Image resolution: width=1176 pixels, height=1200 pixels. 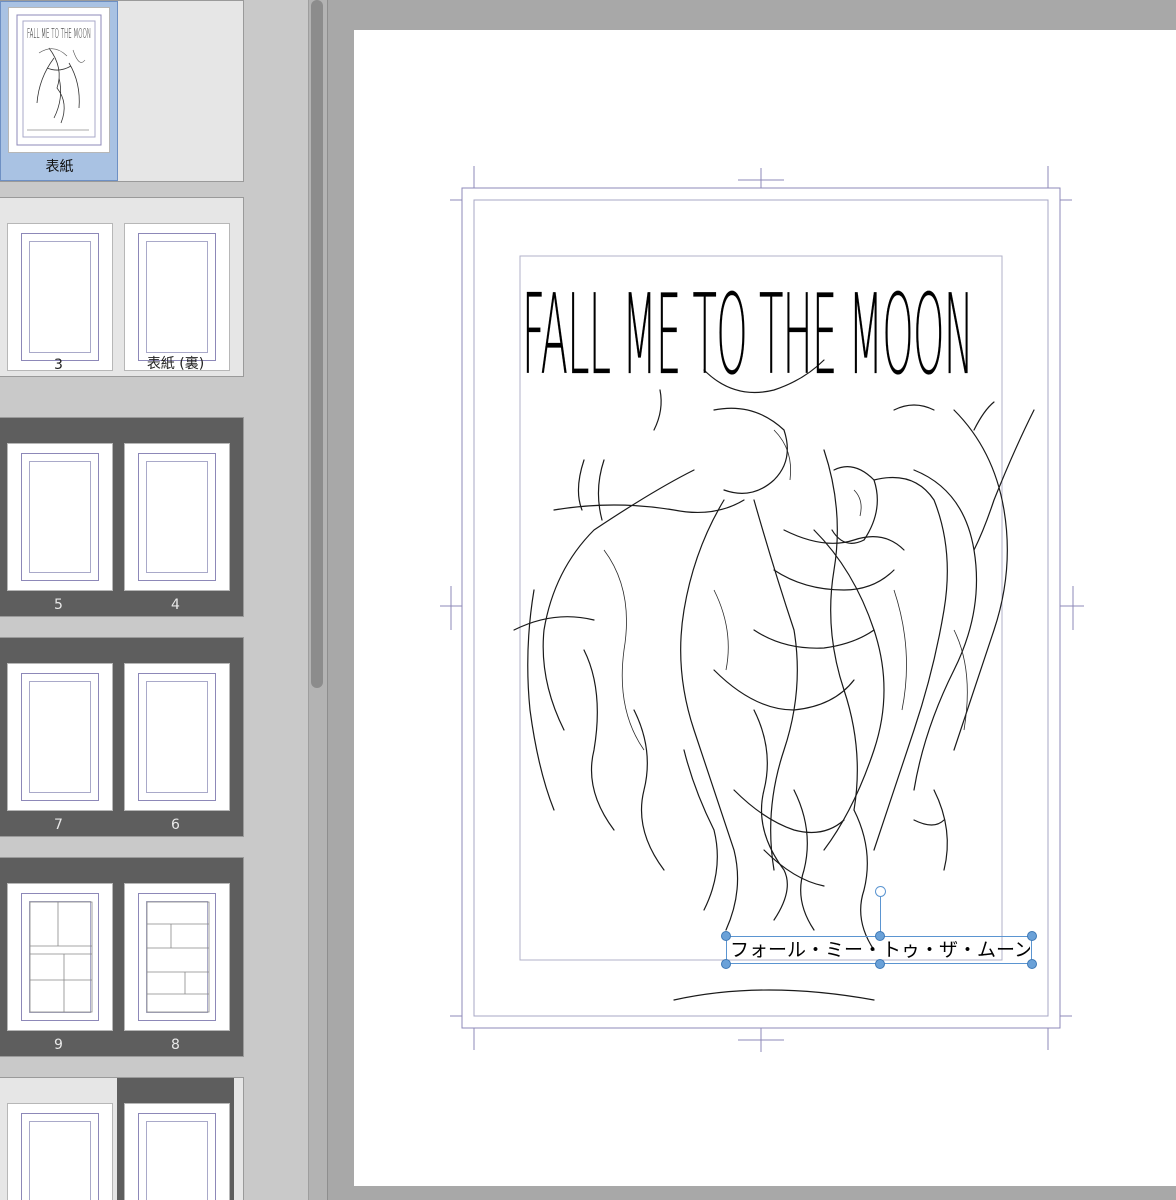 I want to click on page-label: 6, so click(x=175, y=825).